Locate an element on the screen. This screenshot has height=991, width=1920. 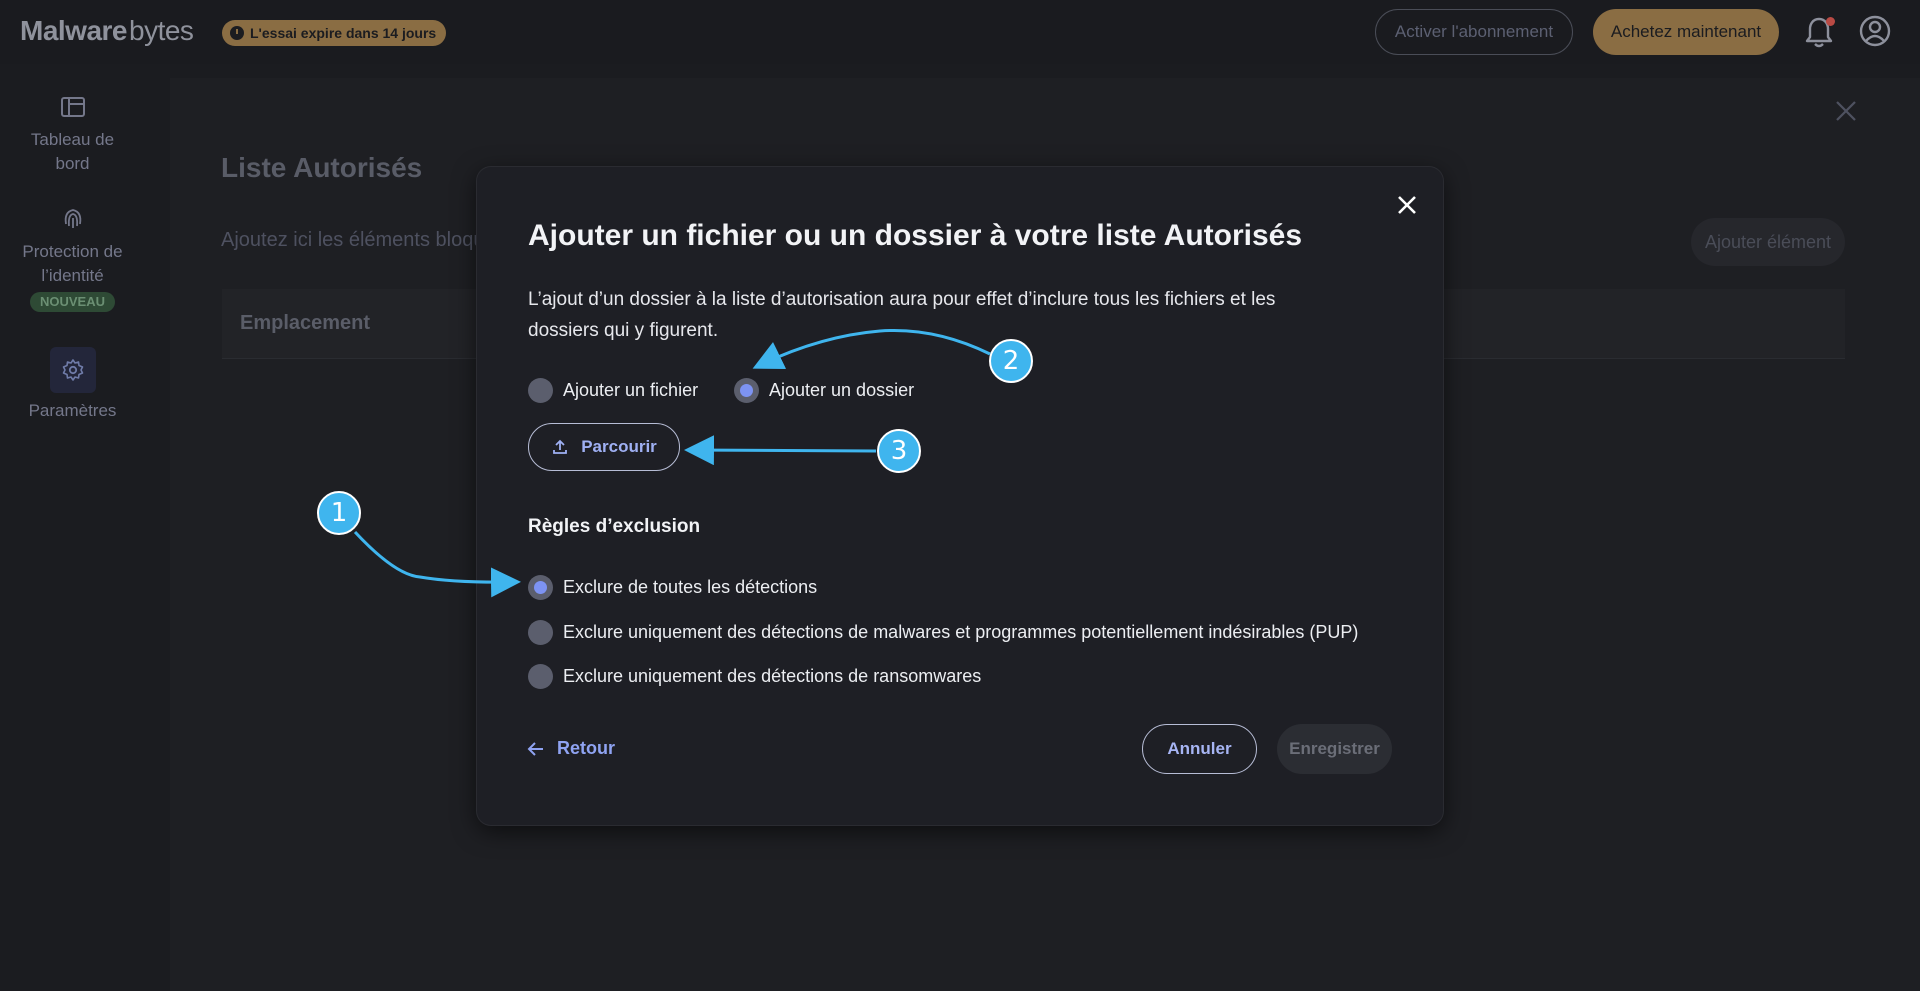
radio-add-file: Ajouter un fichier is located at coordinates (613, 390).